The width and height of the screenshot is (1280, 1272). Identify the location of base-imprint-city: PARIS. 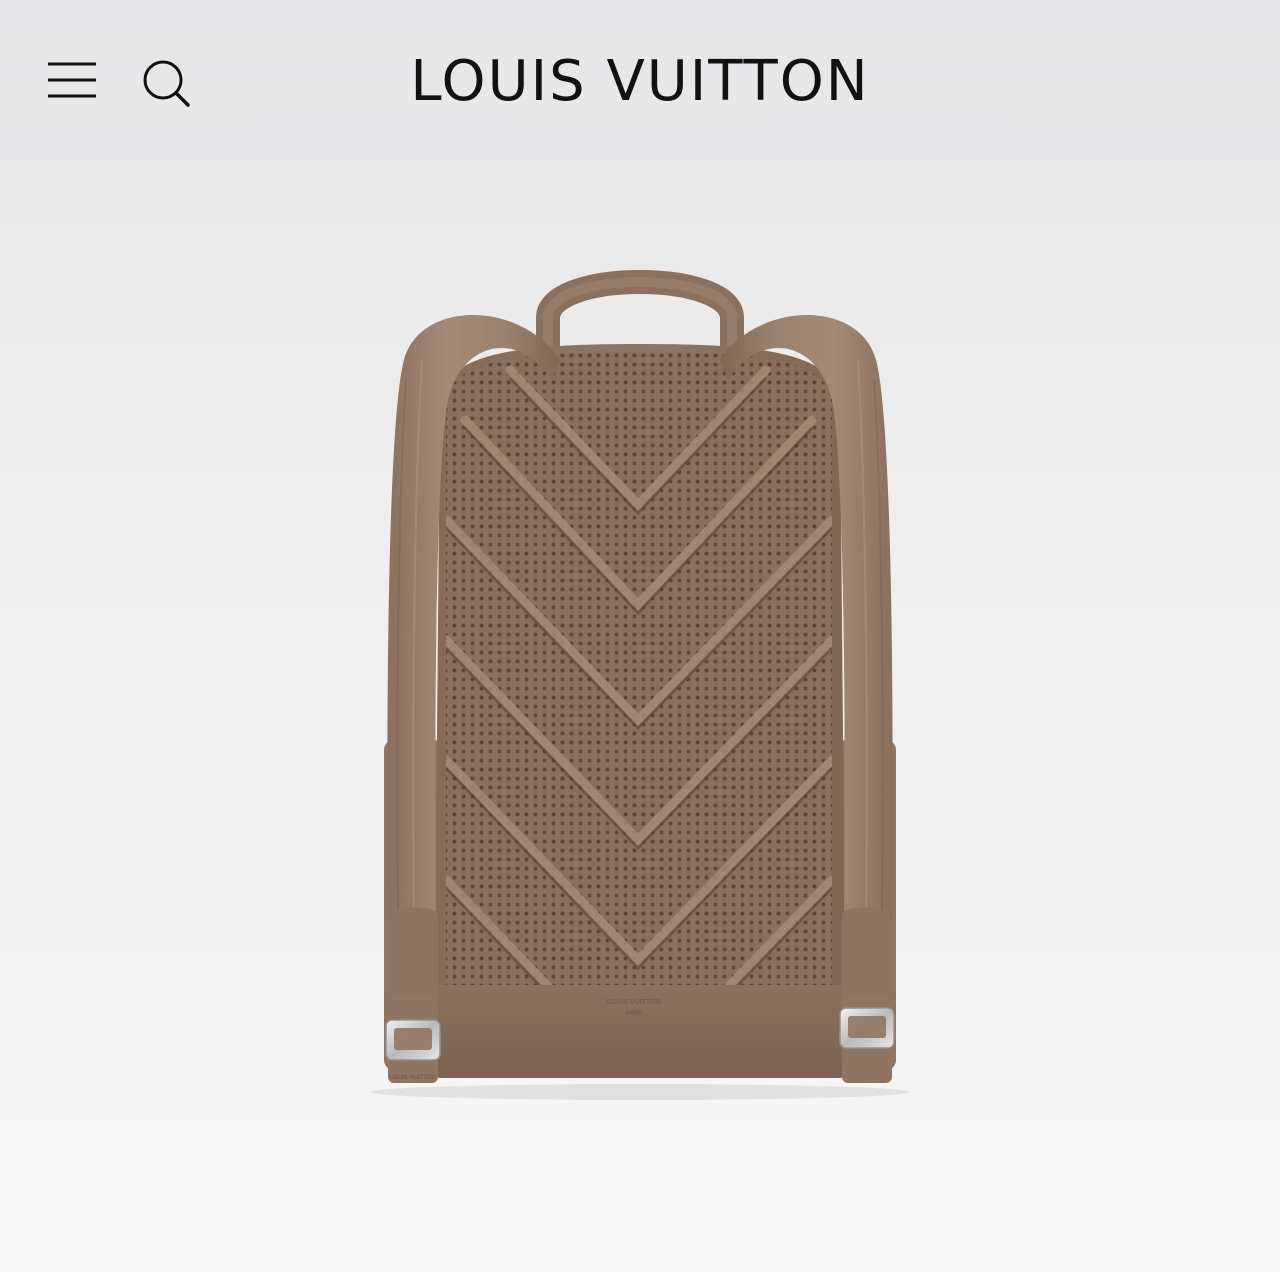
(633, 1013).